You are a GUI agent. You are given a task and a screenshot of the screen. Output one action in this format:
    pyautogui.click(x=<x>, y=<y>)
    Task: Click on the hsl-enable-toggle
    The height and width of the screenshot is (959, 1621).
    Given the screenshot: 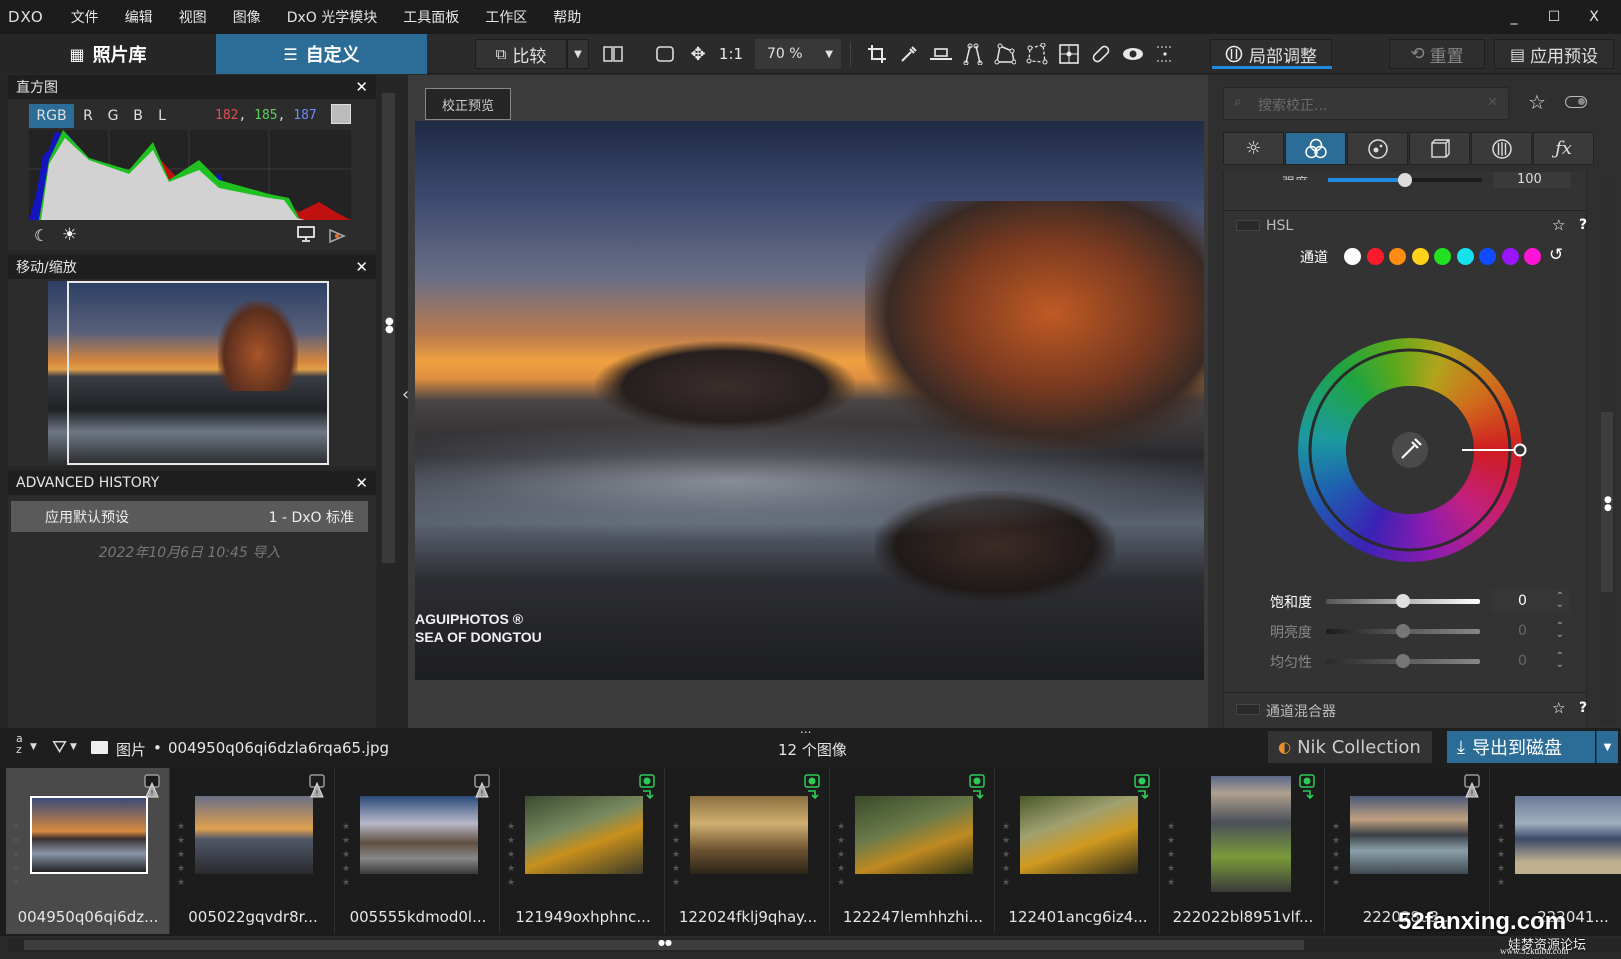 What is the action you would take?
    pyautogui.click(x=1248, y=225)
    